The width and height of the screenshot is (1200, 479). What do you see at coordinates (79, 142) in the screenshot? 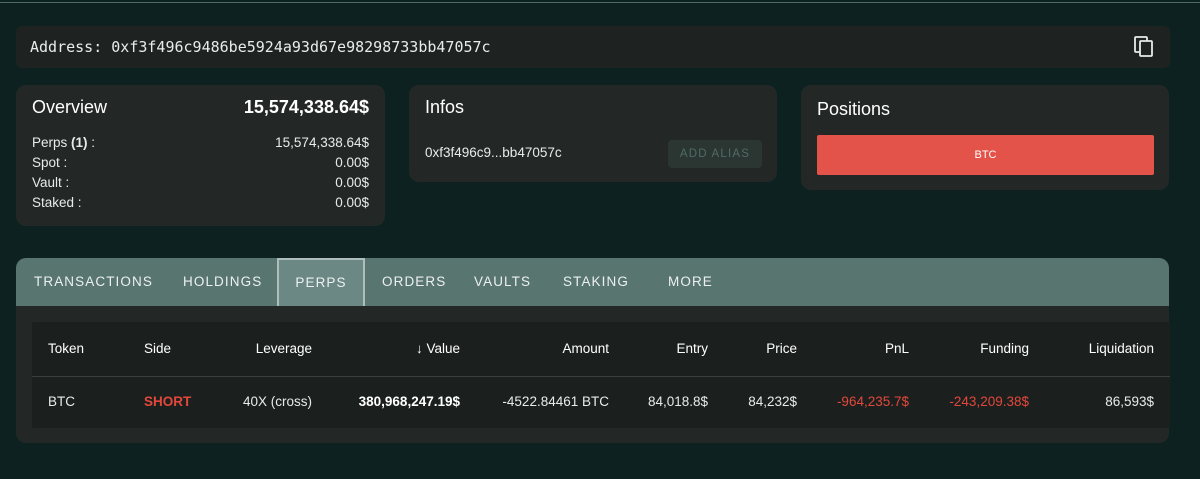
I see `perps-count: (1)` at bounding box center [79, 142].